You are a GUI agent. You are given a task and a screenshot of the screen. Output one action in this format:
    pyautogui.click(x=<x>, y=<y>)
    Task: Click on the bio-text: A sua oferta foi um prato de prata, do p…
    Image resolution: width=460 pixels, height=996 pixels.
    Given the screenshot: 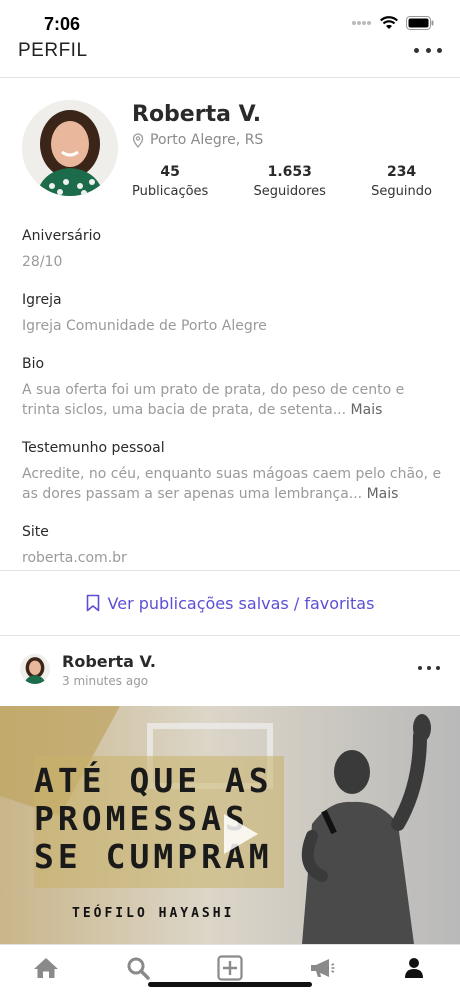 What is the action you would take?
    pyautogui.click(x=213, y=400)
    